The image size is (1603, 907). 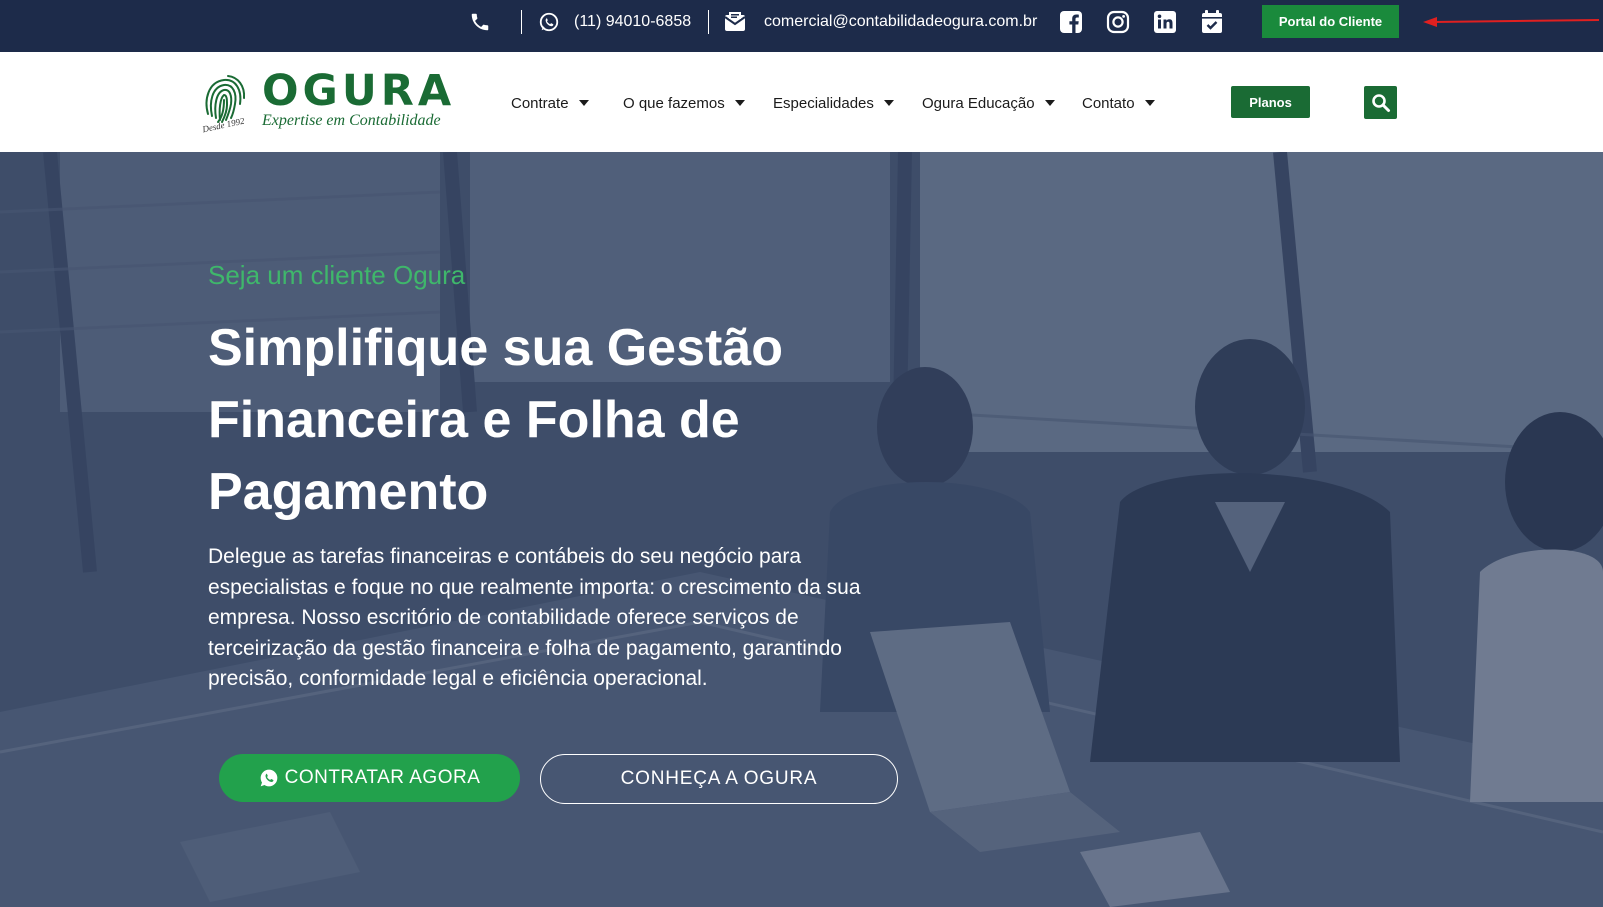 What do you see at coordinates (823, 103) in the screenshot?
I see `nav-item-label: Especialidades` at bounding box center [823, 103].